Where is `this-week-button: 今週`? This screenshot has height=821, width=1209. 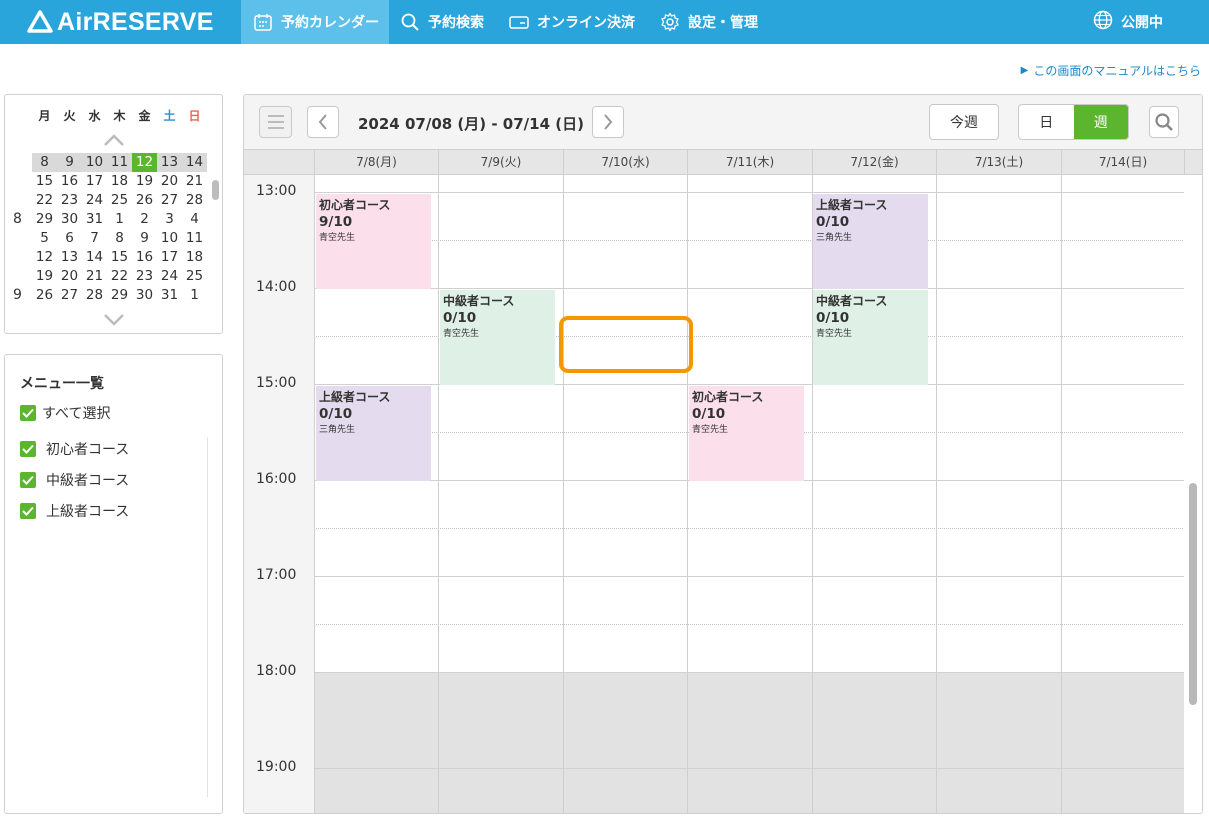 this-week-button: 今週 is located at coordinates (964, 122).